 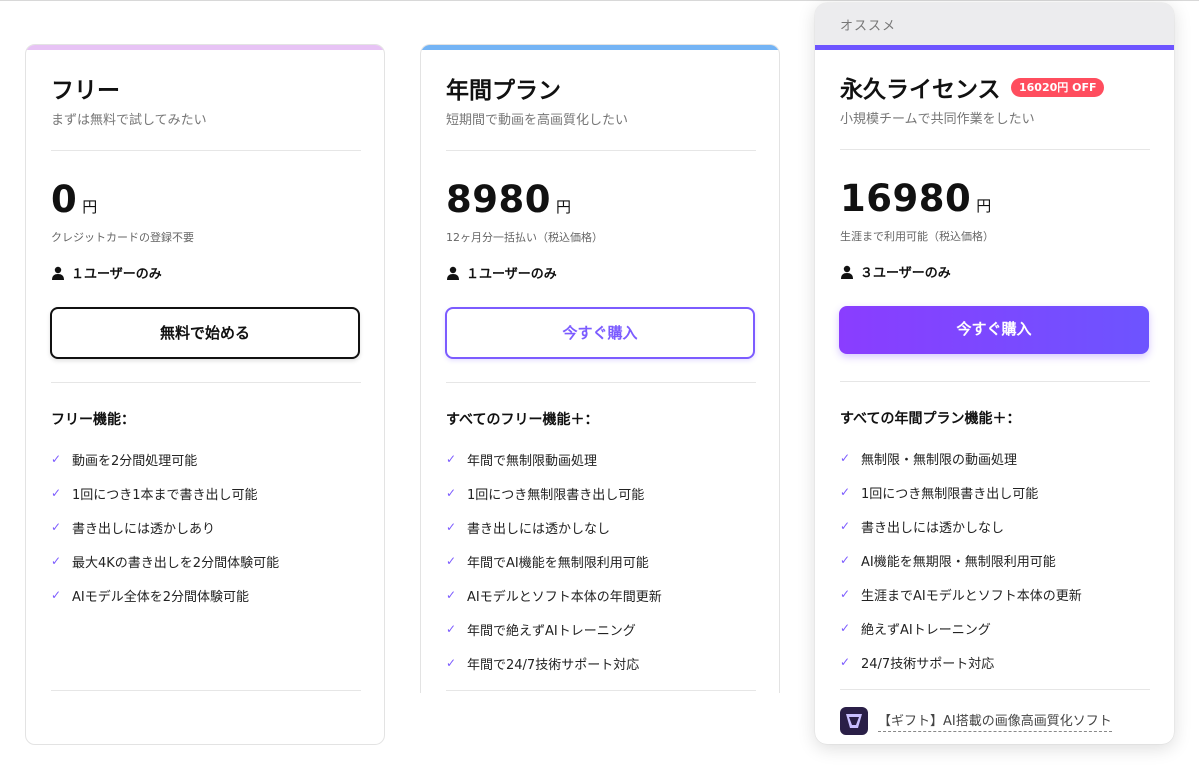 What do you see at coordinates (522, 460) in the screenshot?
I see `list-item: ✓ 年間で無制限動画処理` at bounding box center [522, 460].